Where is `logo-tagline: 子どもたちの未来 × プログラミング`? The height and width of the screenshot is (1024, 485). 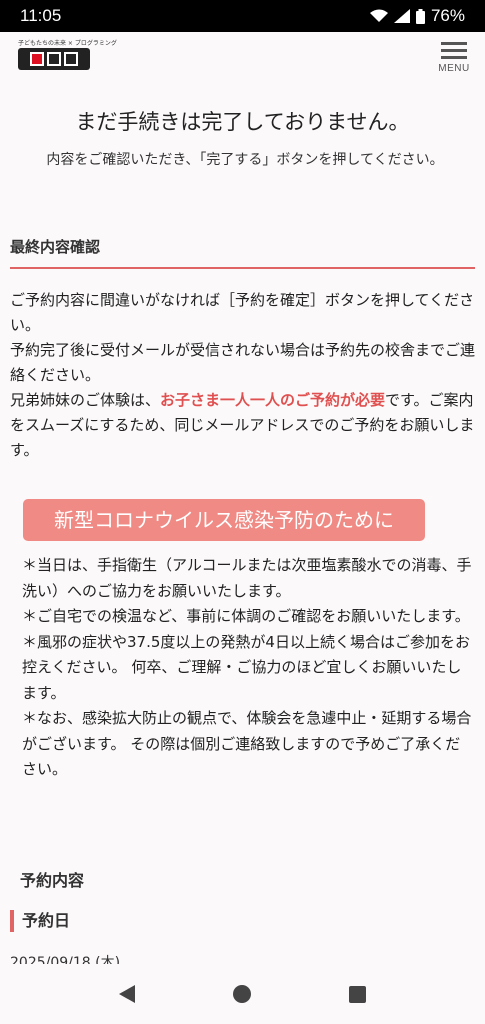 logo-tagline: 子どもたちの未来 × プログラミング is located at coordinates (67, 43).